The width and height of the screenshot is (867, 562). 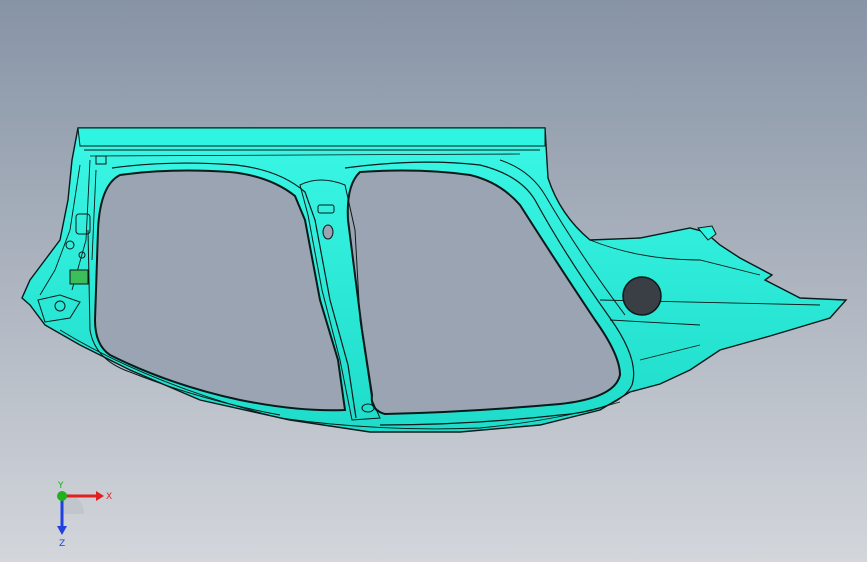 I want to click on b-pillar-hole, so click(x=328, y=232).